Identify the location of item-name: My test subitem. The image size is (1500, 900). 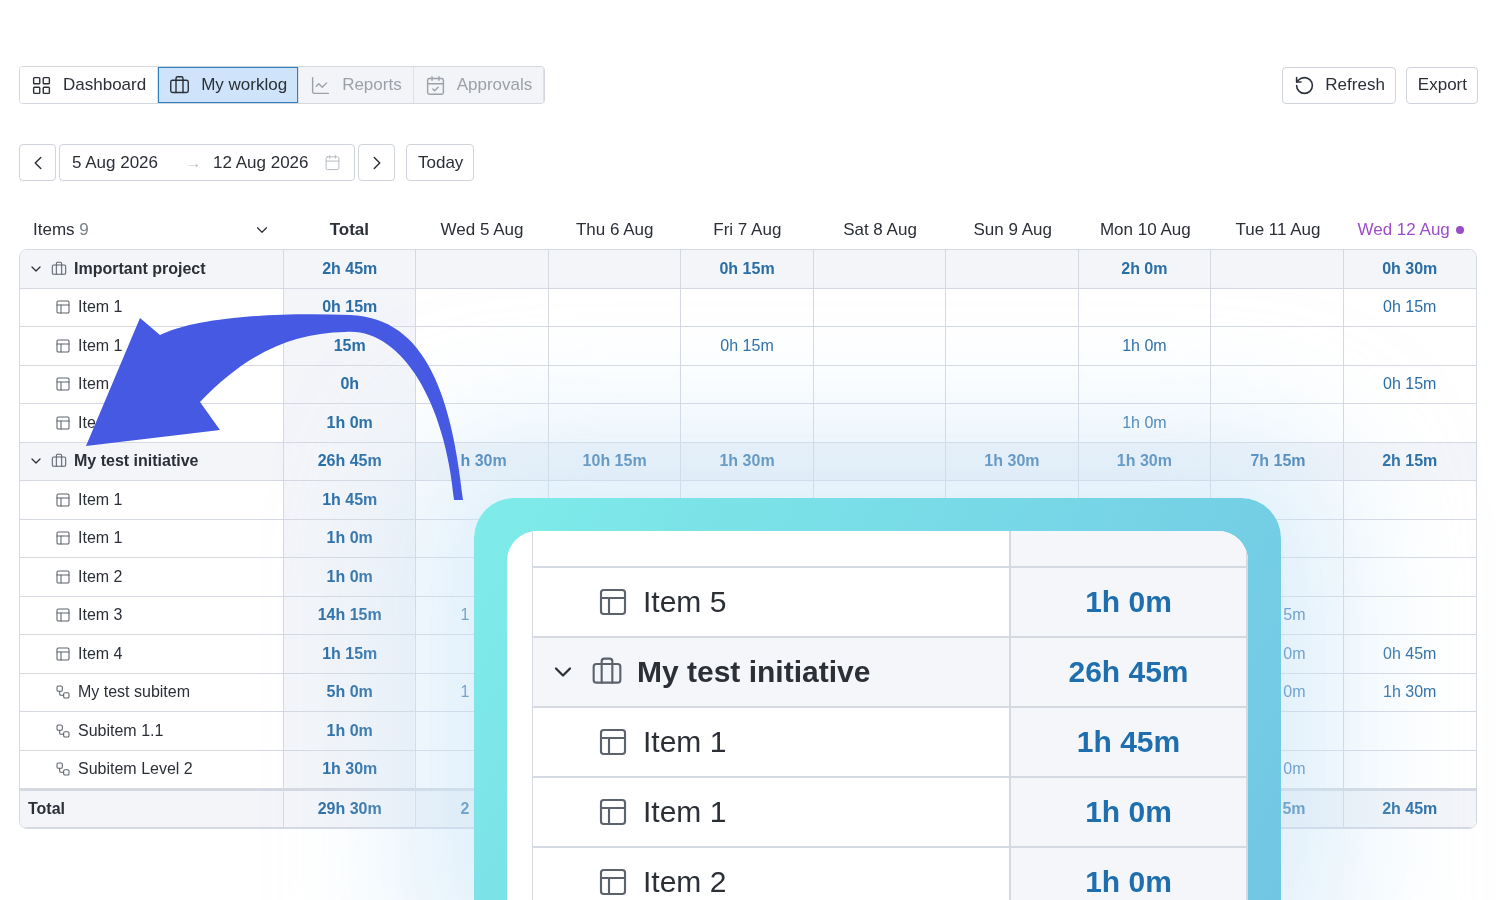
(134, 692).